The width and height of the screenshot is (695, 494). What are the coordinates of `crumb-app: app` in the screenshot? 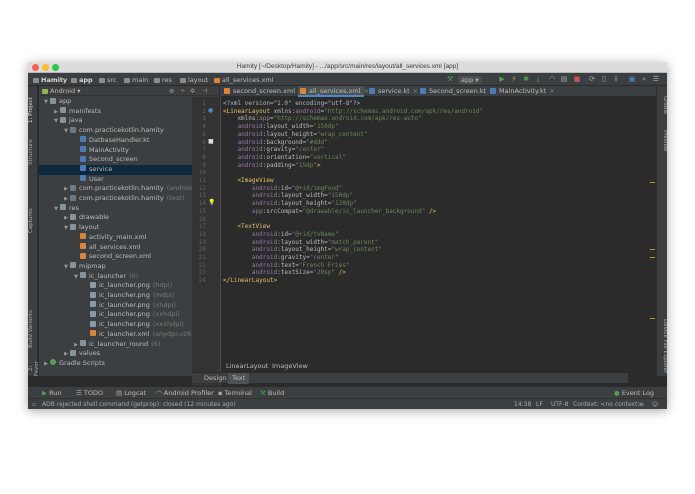 It's located at (82, 80).